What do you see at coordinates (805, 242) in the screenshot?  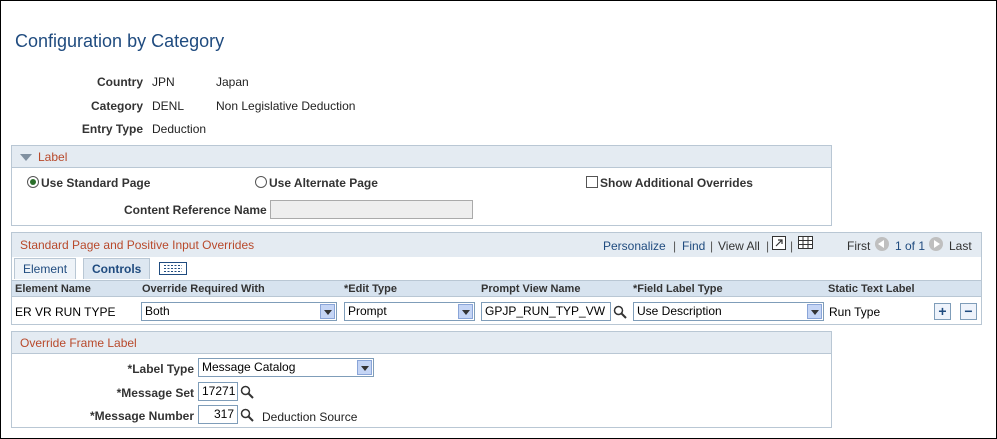 I see `grid-download-icon` at bounding box center [805, 242].